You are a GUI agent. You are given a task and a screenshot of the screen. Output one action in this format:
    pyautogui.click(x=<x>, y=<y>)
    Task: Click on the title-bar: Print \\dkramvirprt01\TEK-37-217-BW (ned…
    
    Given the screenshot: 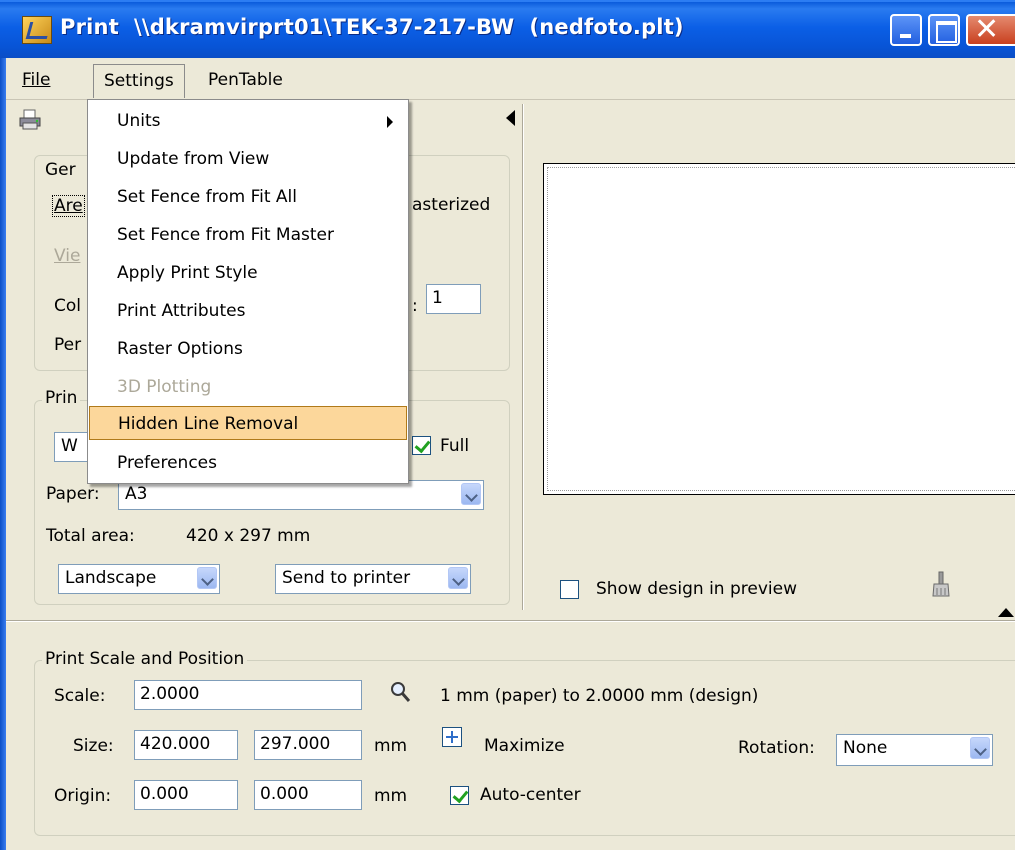 What is the action you would take?
    pyautogui.click(x=507, y=29)
    